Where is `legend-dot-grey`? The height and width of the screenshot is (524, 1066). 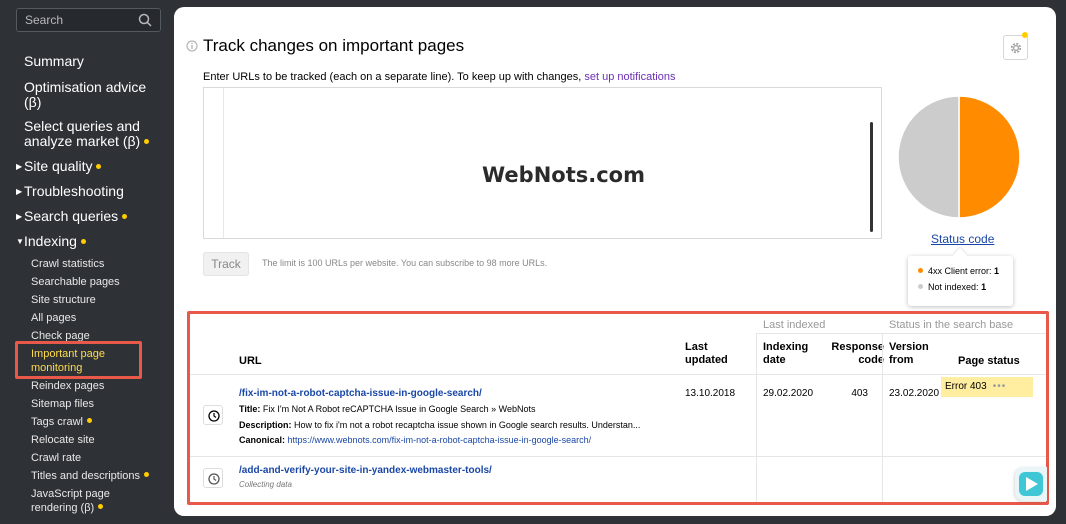
legend-dot-grey is located at coordinates (920, 286).